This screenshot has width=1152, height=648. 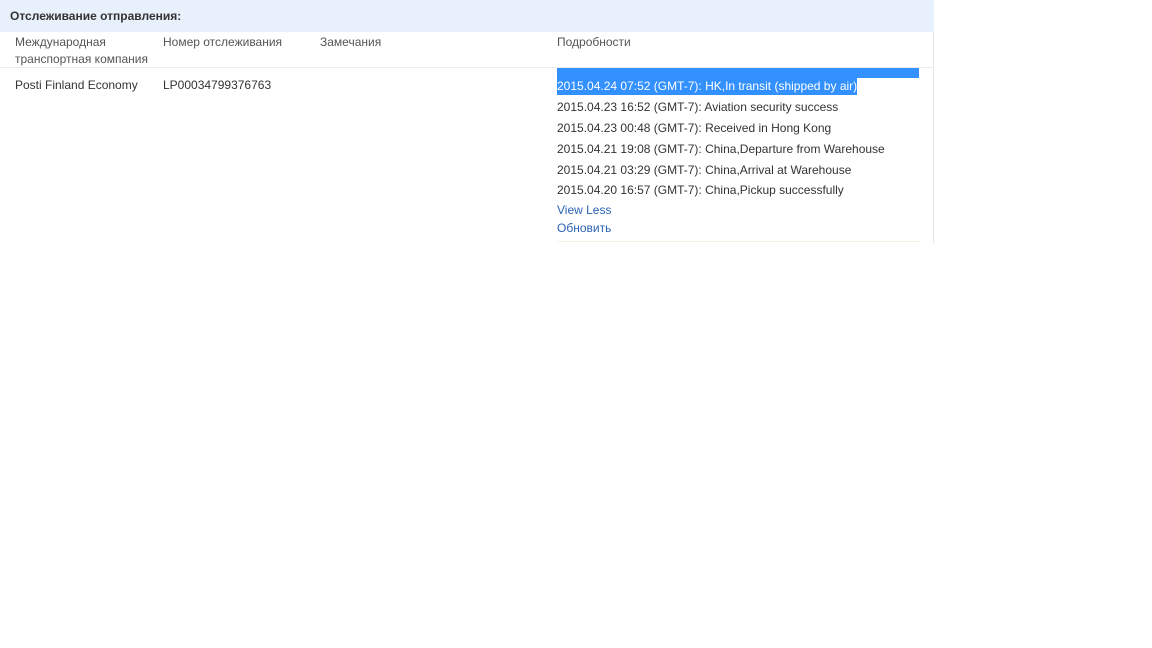 I want to click on tracking-number: LP00034799376763, so click(x=217, y=85).